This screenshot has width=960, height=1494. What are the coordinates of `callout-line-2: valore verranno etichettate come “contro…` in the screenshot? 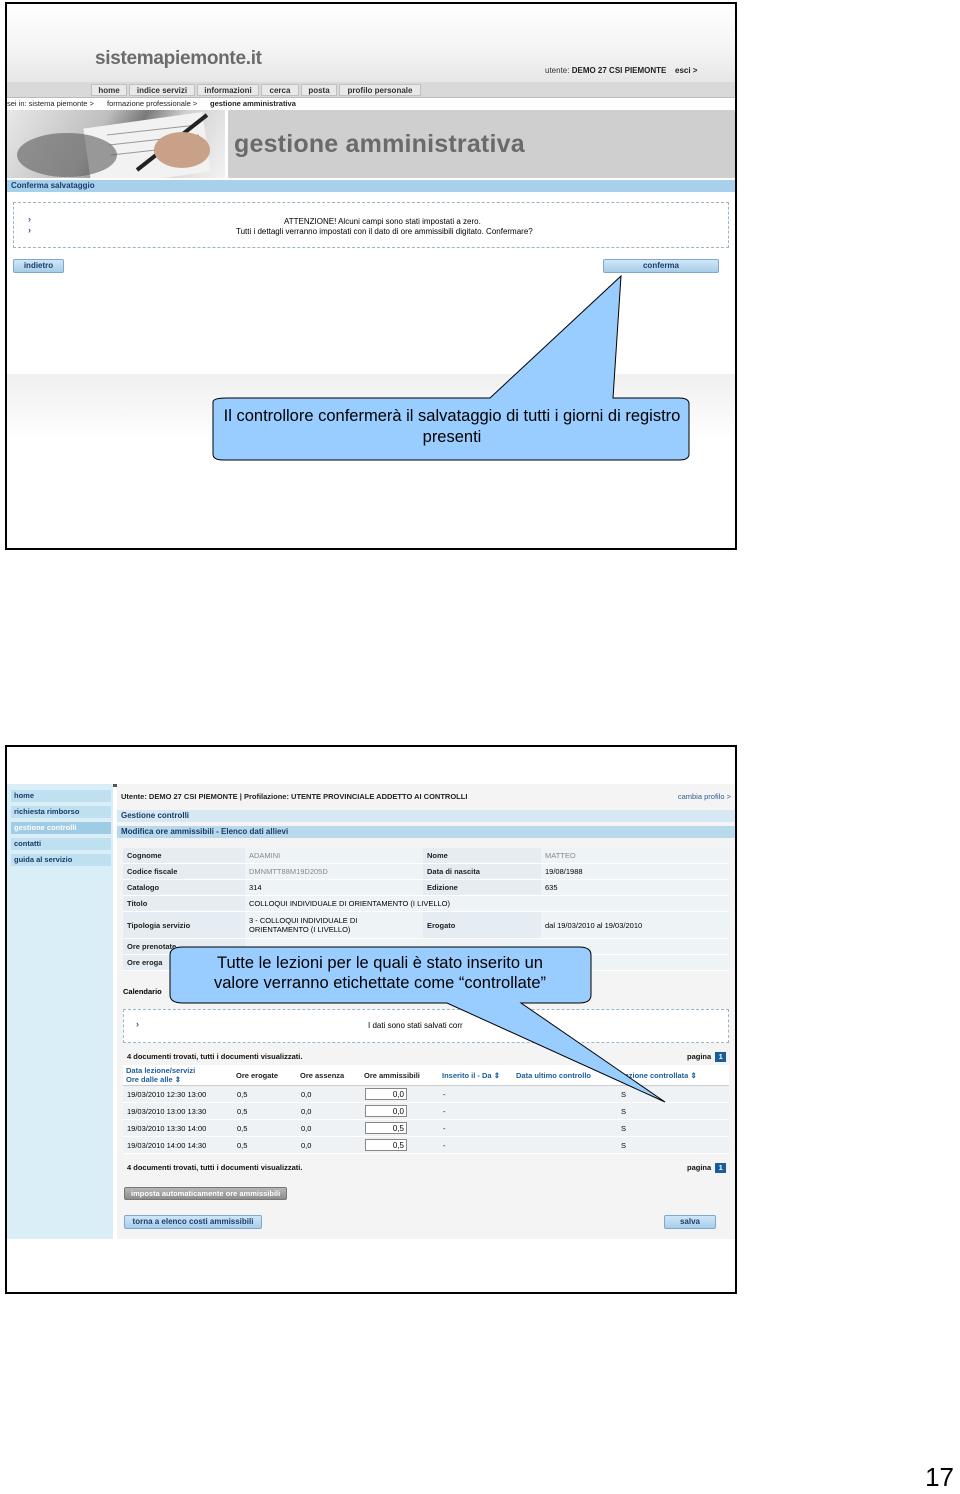 It's located at (380, 983).